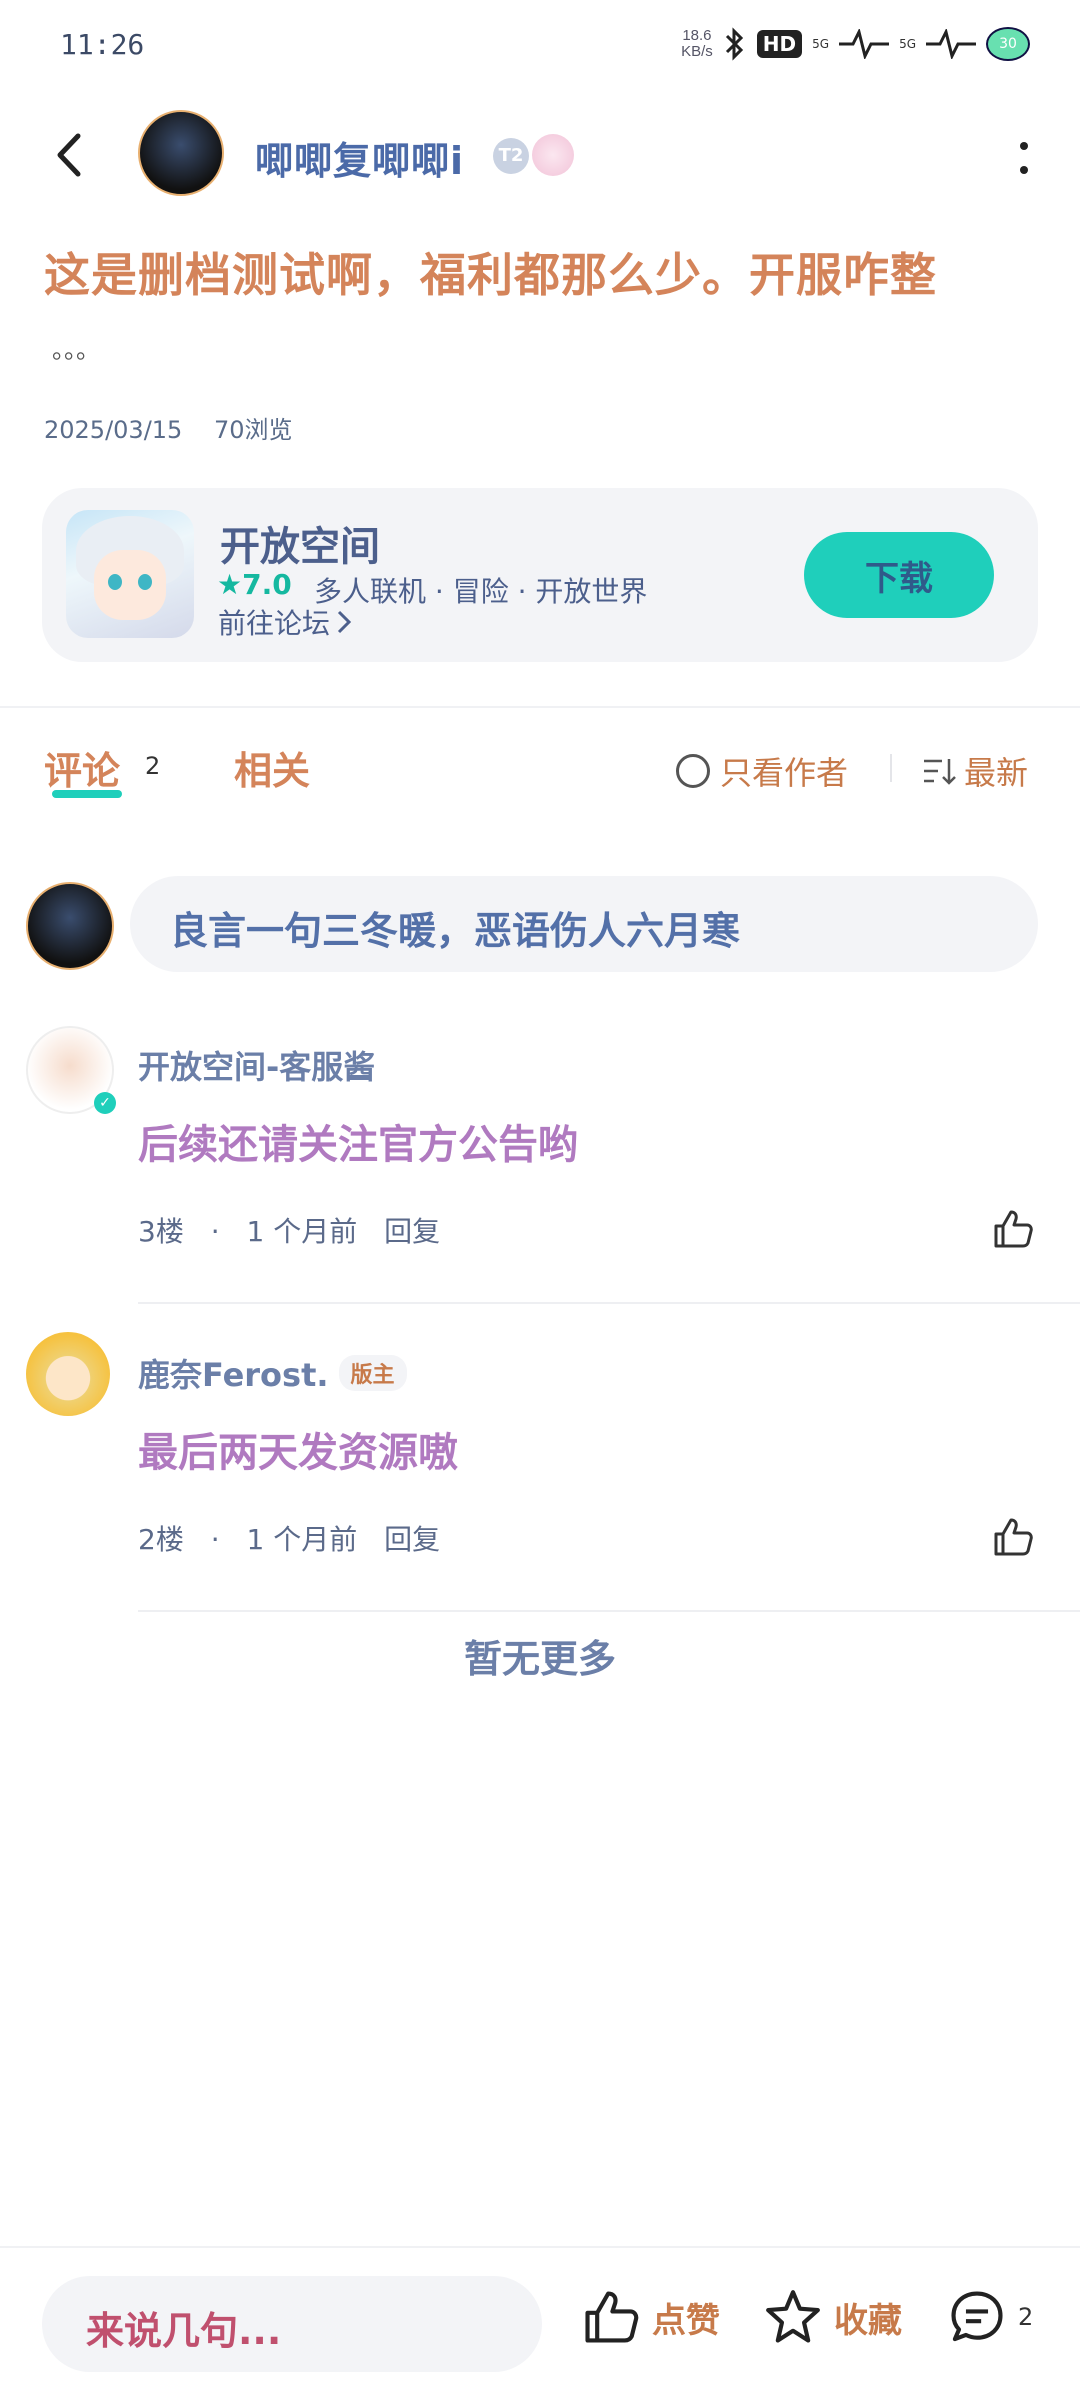  I want to click on author-only-label: 只看作者, so click(784, 773).